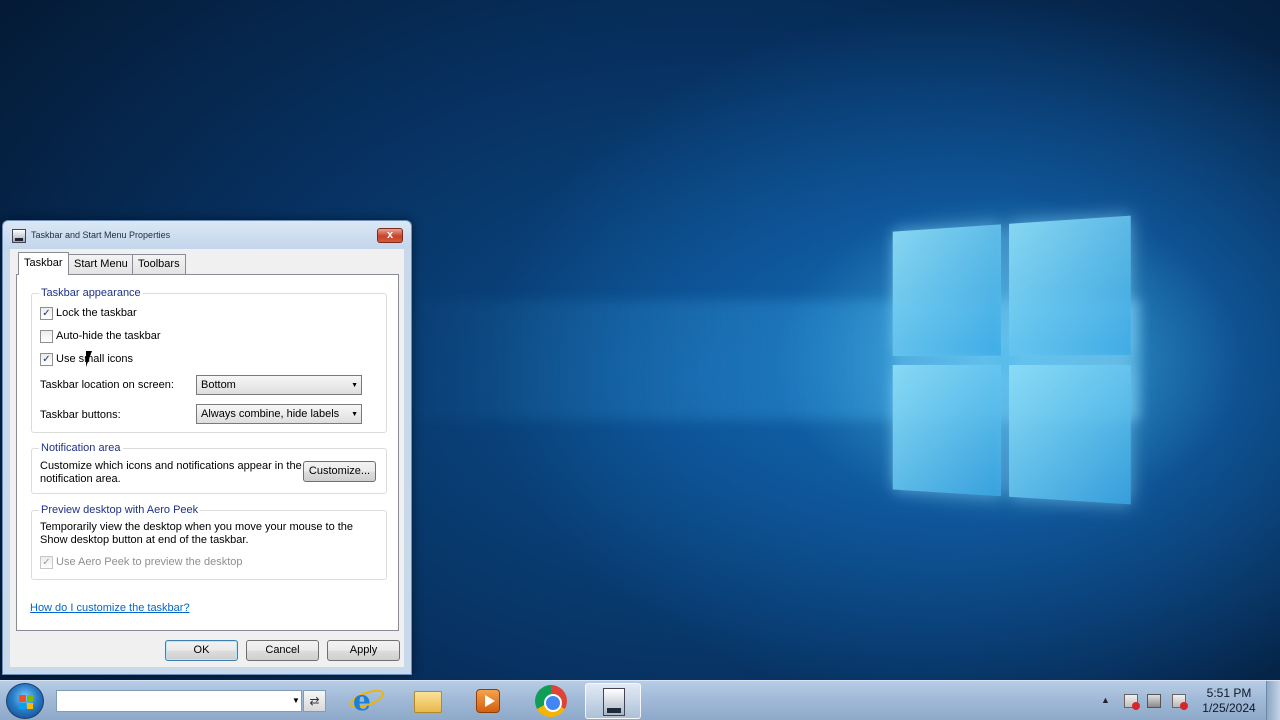  I want to click on windows-start-icon, so click(26, 702).